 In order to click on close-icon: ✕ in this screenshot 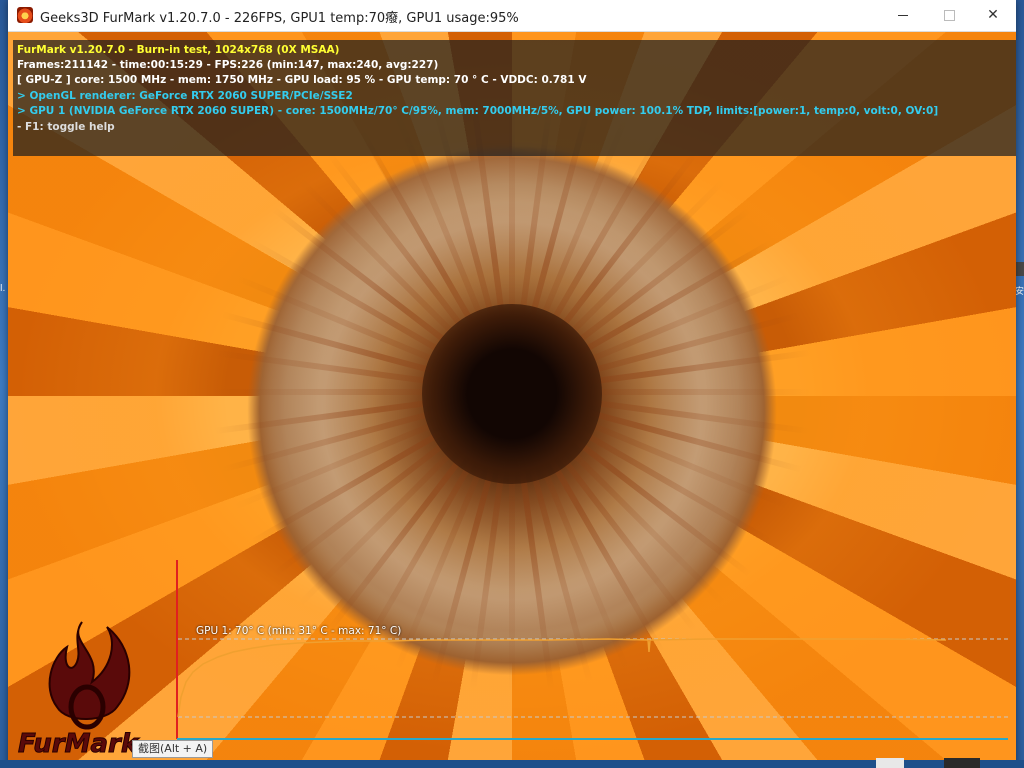, I will do `click(993, 15)`.